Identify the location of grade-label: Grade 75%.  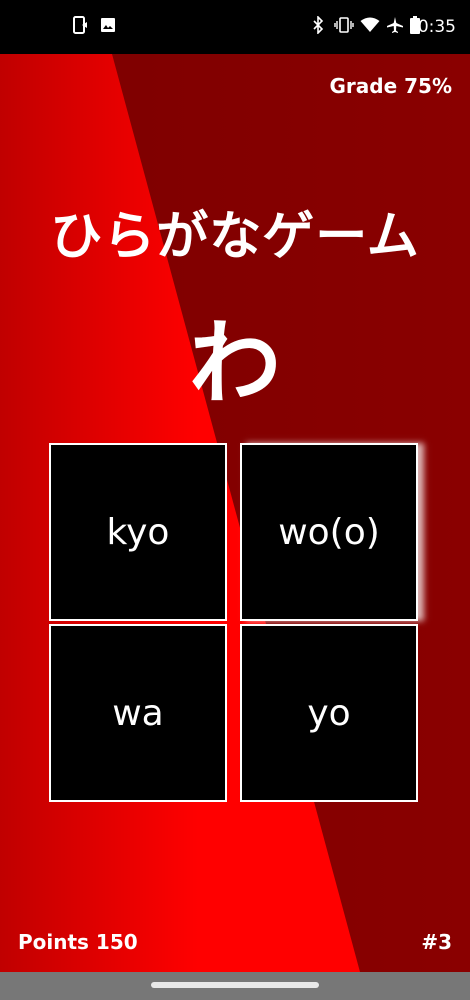
(391, 86).